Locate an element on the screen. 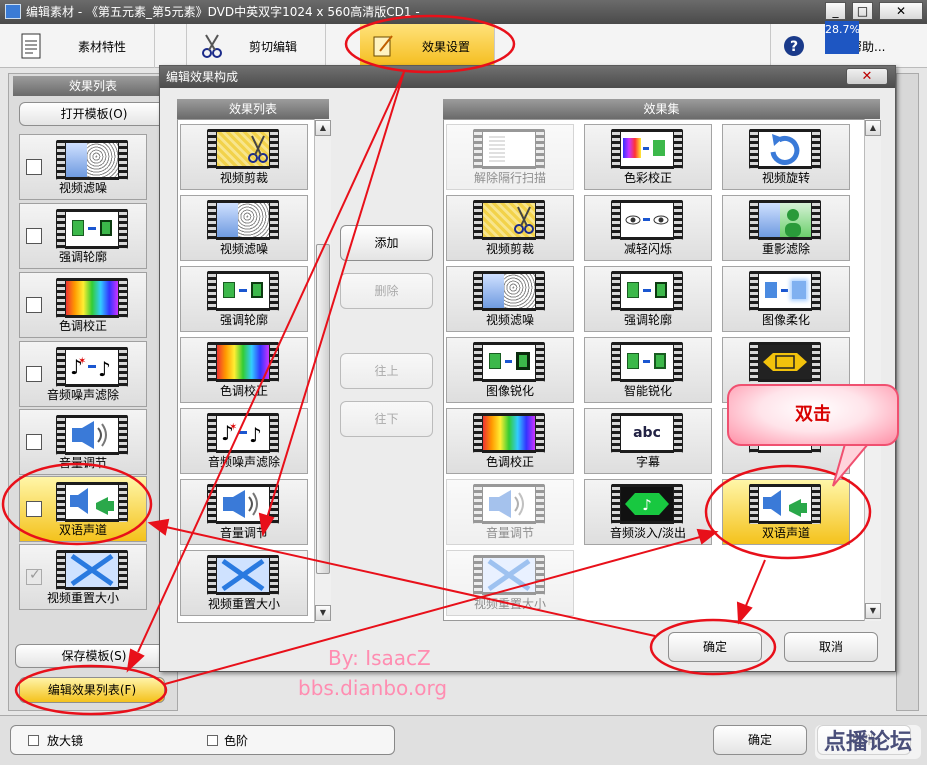 This screenshot has height=765, width=927. double-click-callout: 双击 is located at coordinates (813, 415).